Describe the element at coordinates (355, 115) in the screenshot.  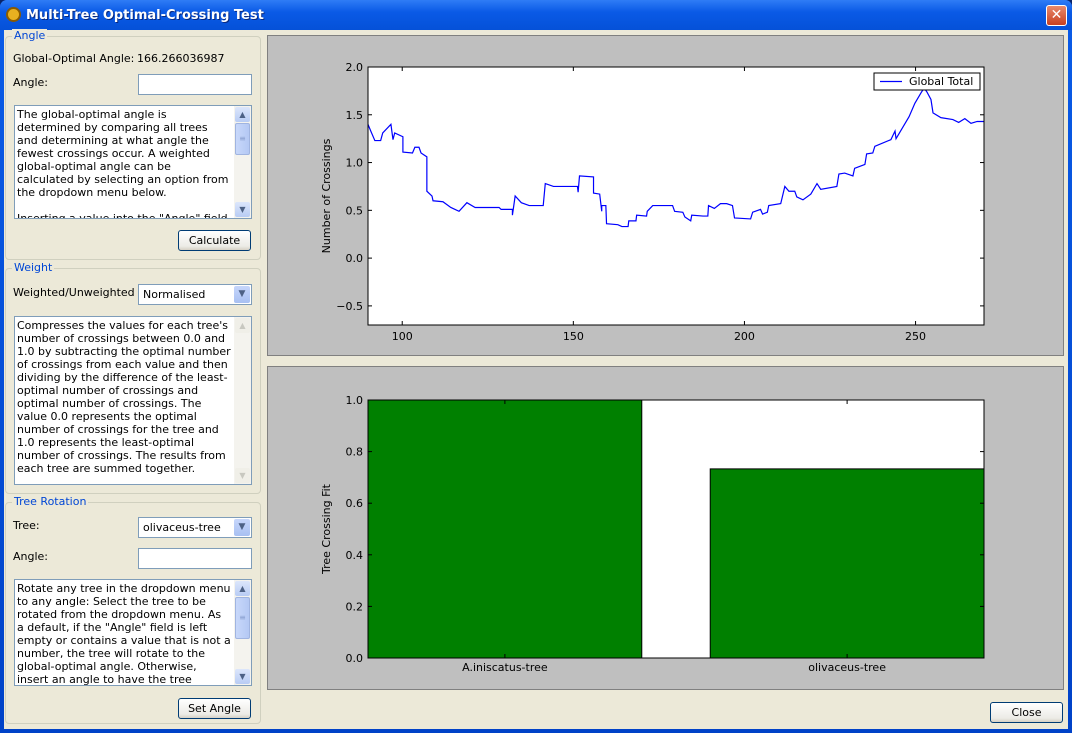
I see `y-tick-label: 1.5` at that location.